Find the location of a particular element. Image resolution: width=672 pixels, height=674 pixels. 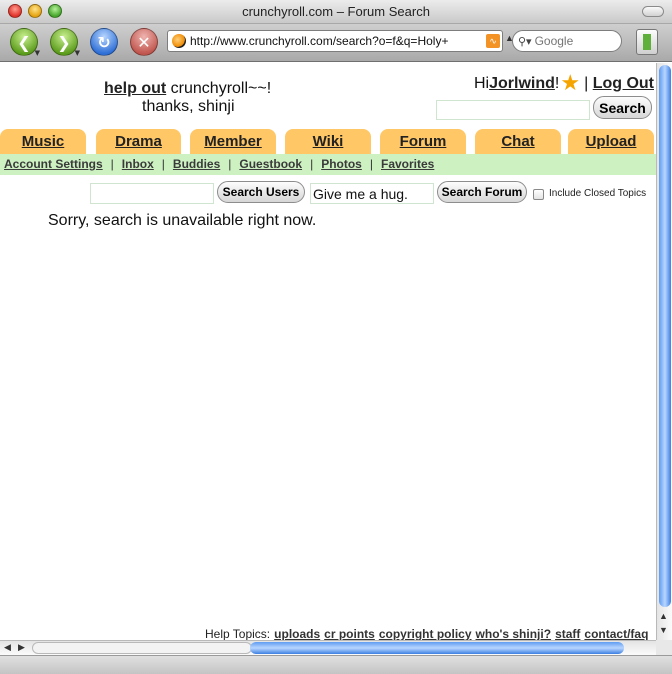

horizontal-scrollbar: ◀ ▶ is located at coordinates (328, 647).